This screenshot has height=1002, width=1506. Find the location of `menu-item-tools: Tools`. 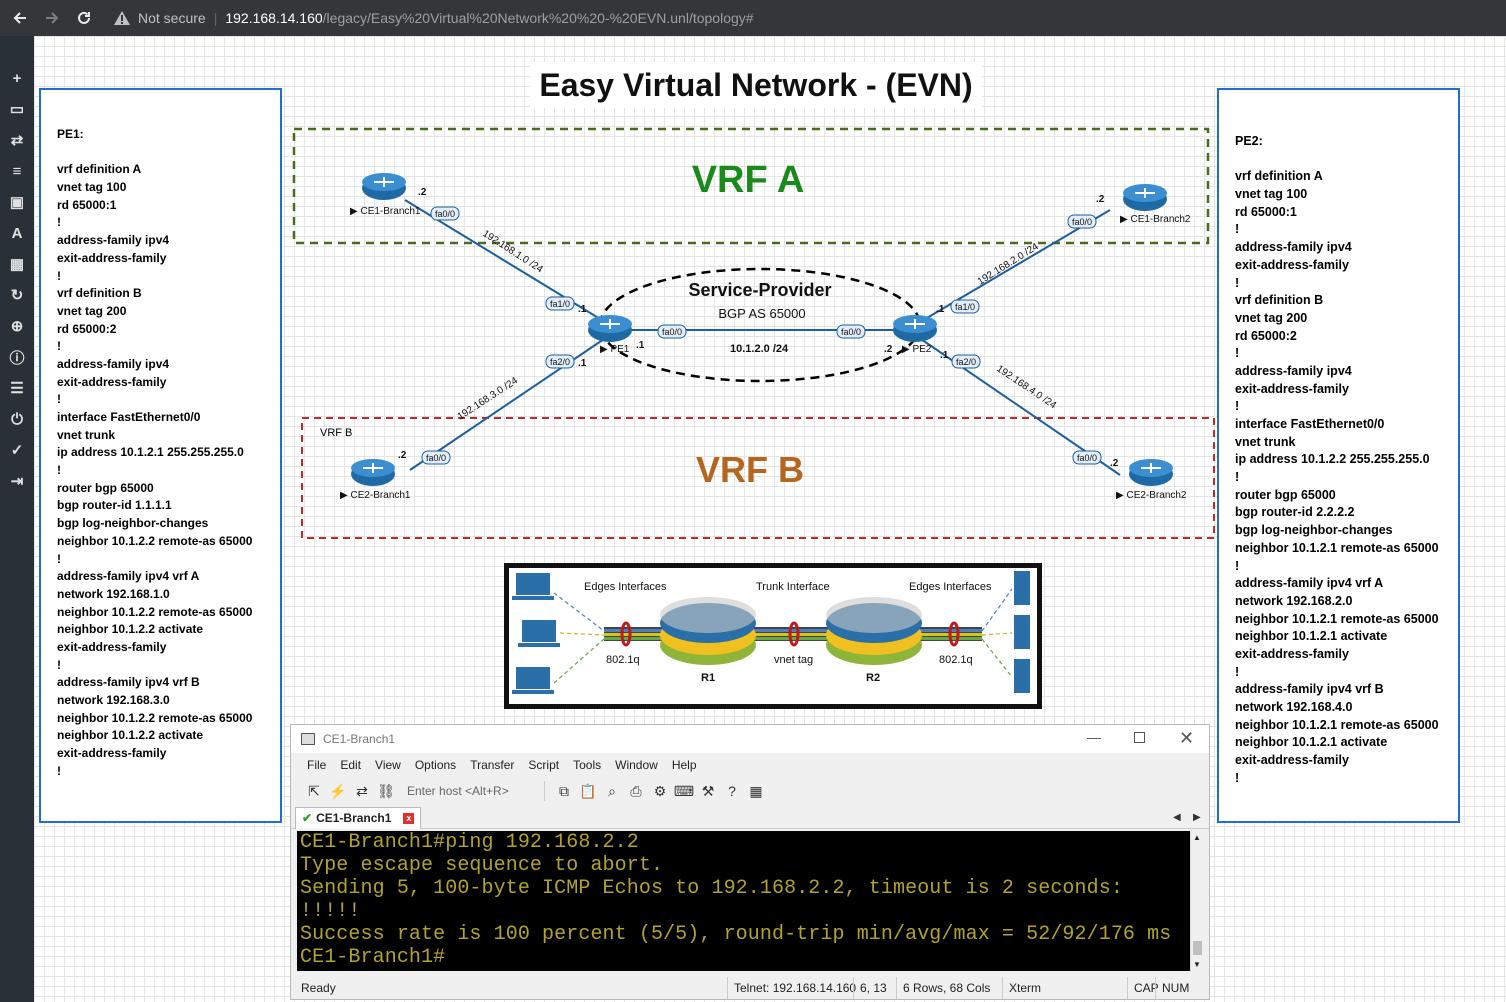

menu-item-tools: Tools is located at coordinates (587, 765).